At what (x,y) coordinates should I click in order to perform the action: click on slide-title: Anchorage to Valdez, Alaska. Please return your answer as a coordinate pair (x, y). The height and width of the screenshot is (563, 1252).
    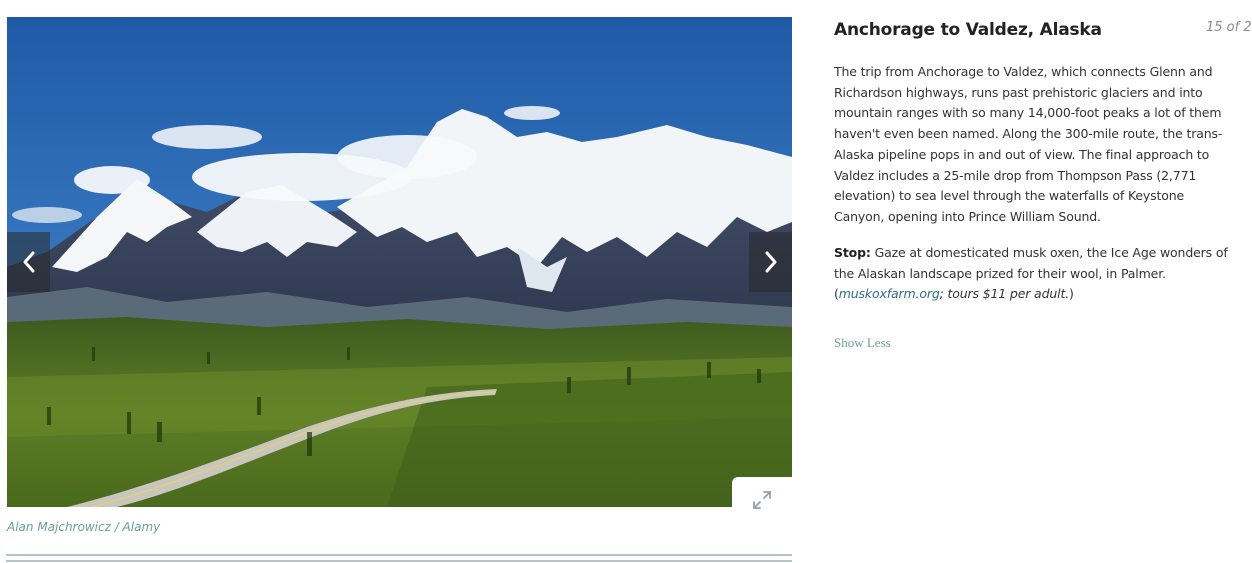
    Looking at the image, I should click on (968, 30).